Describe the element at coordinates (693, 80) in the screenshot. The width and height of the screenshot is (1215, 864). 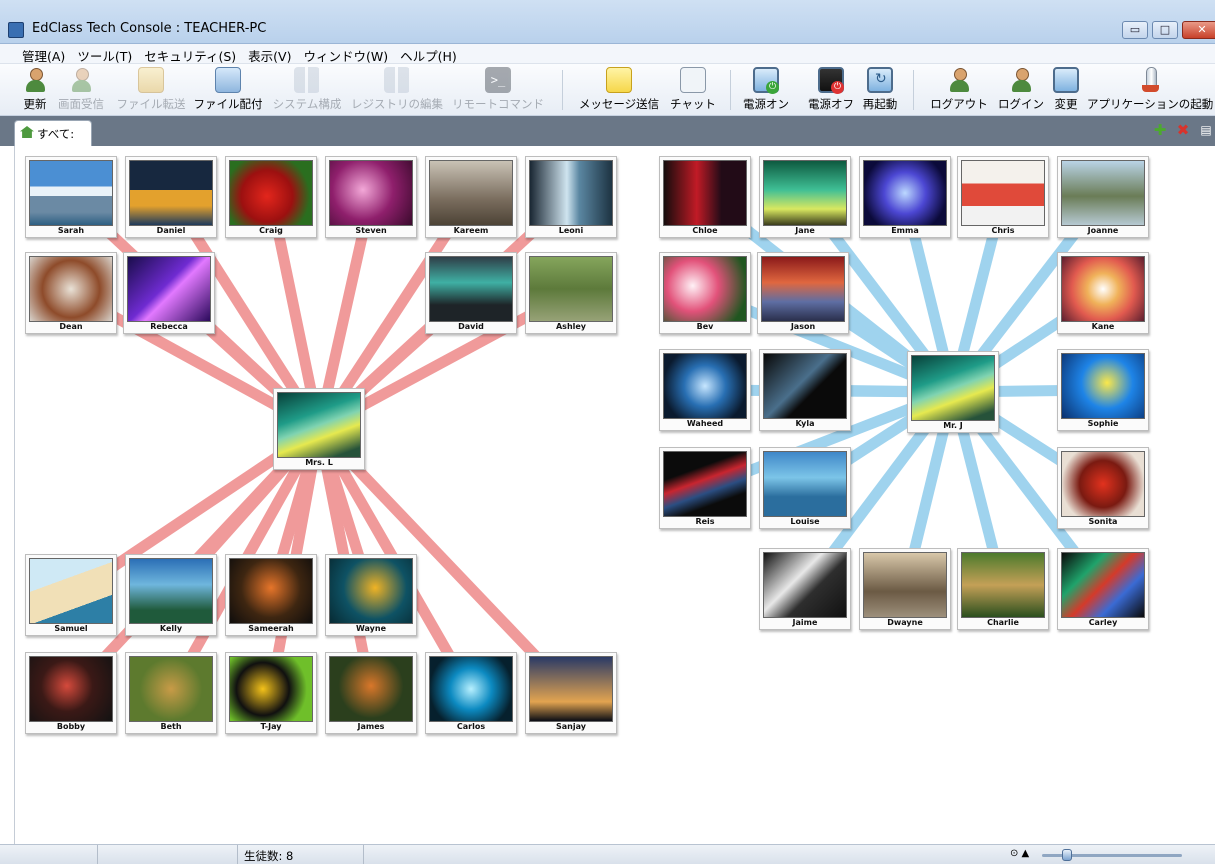
I see `chat-icon` at that location.